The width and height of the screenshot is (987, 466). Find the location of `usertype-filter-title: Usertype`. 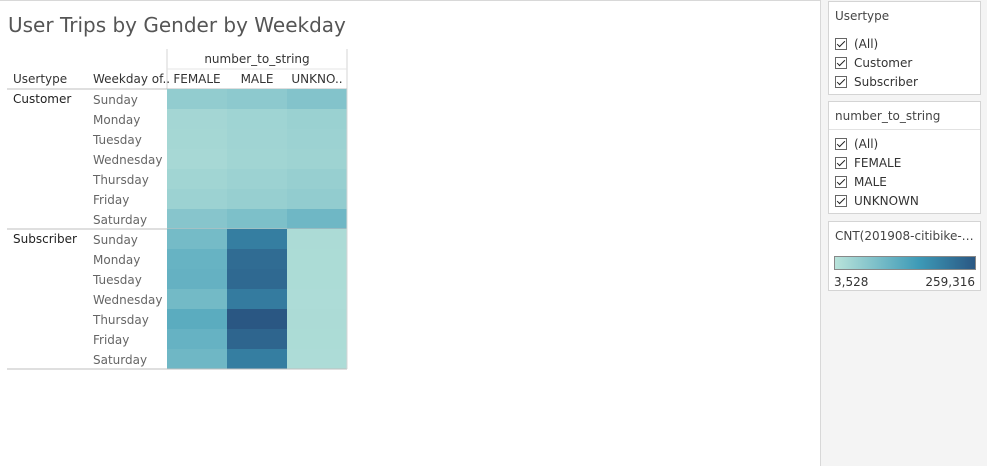

usertype-filter-title: Usertype is located at coordinates (862, 16).